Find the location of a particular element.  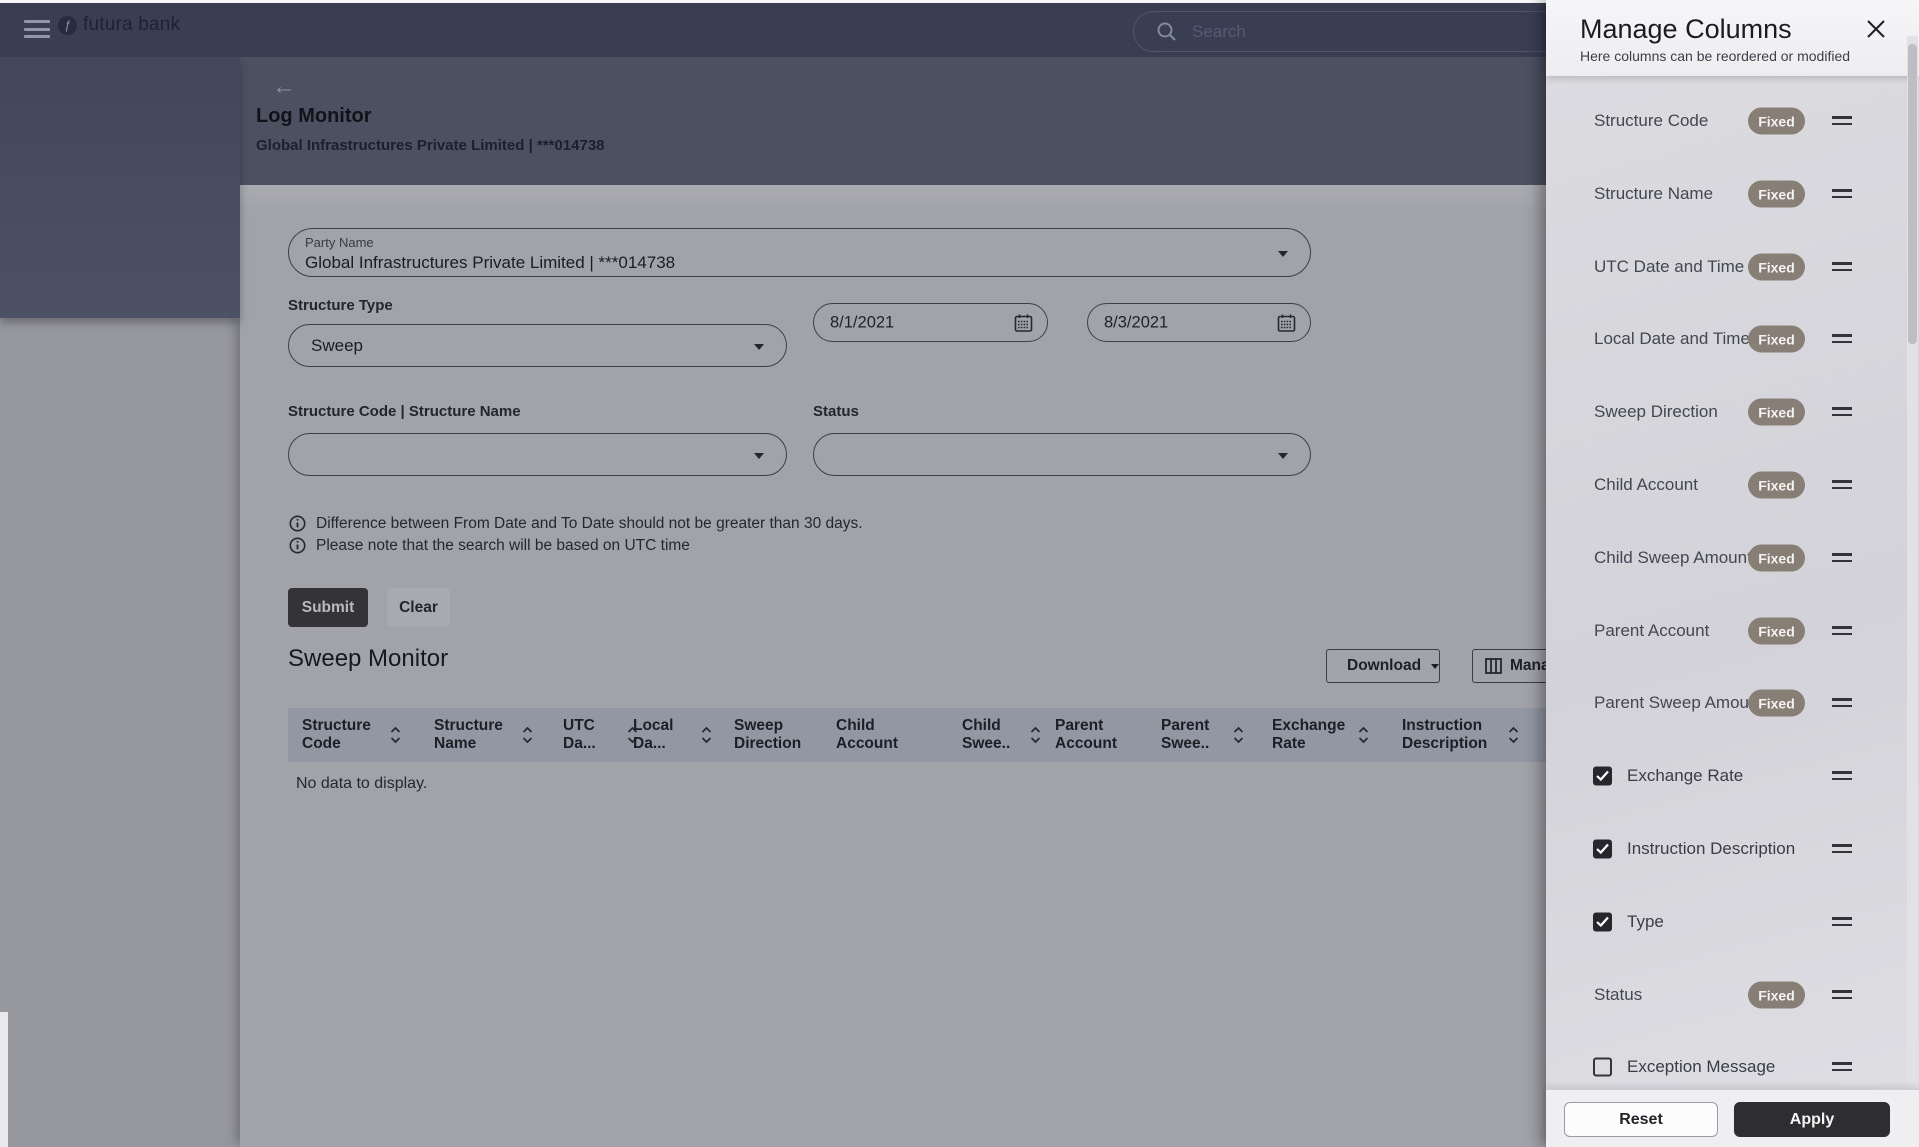

structure-type-select: Sweep is located at coordinates (537, 345).